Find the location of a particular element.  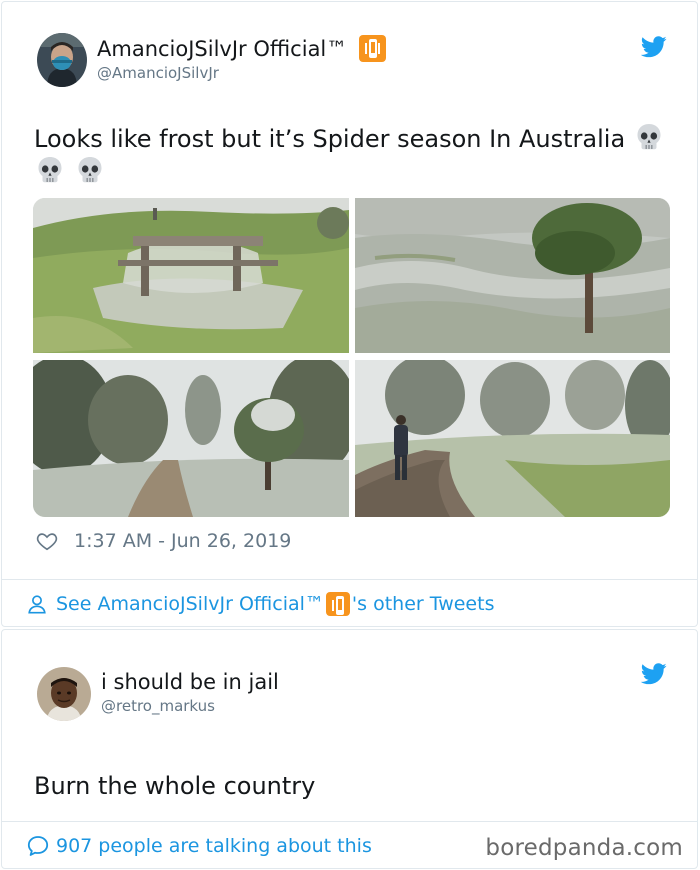

tweet-text: Burn the whole country is located at coordinates (175, 786).